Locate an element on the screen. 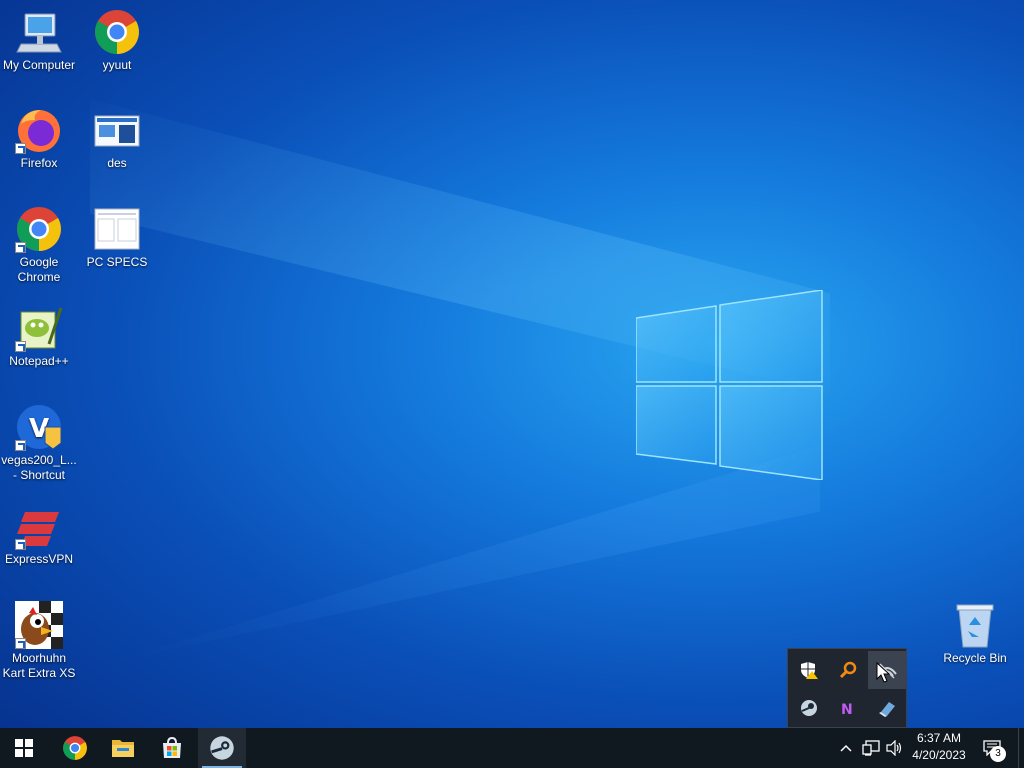  start-button is located at coordinates (24, 748).